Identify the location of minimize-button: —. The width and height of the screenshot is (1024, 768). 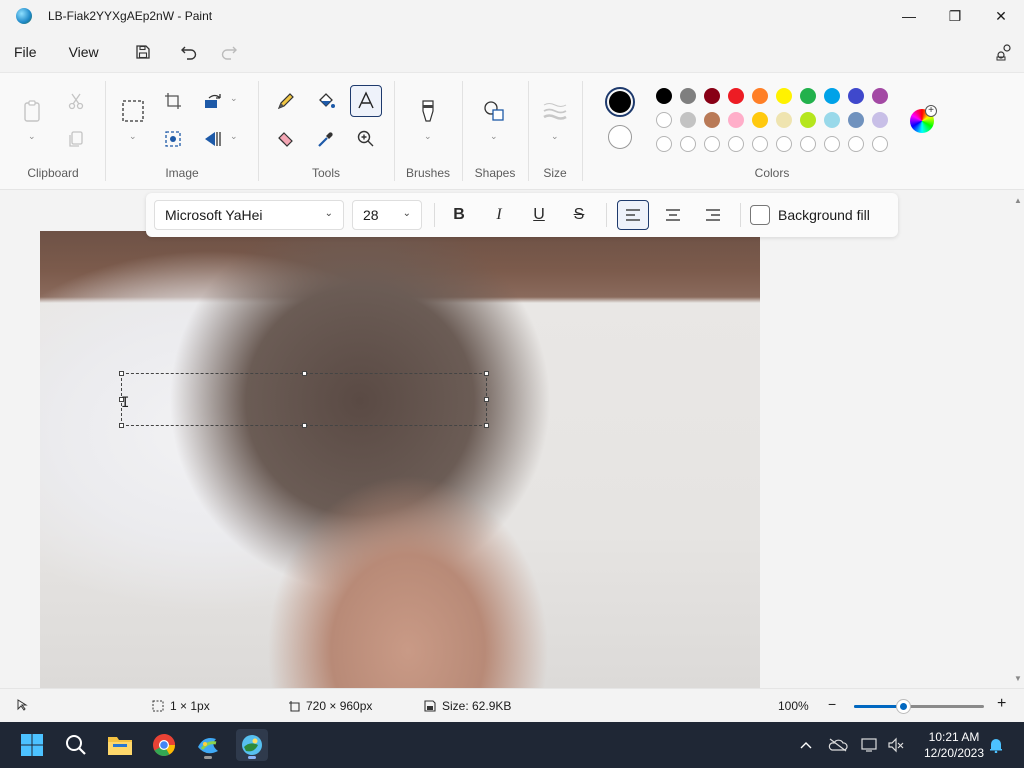
(909, 16).